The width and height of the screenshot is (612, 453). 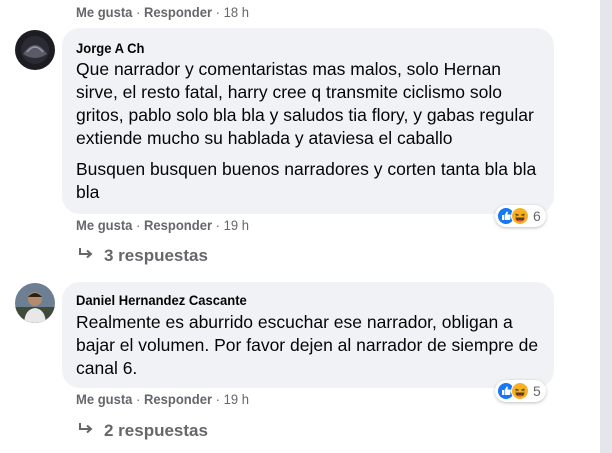 What do you see at coordinates (161, 300) in the screenshot?
I see `comment-author: Daniel Hernandez Cascante` at bounding box center [161, 300].